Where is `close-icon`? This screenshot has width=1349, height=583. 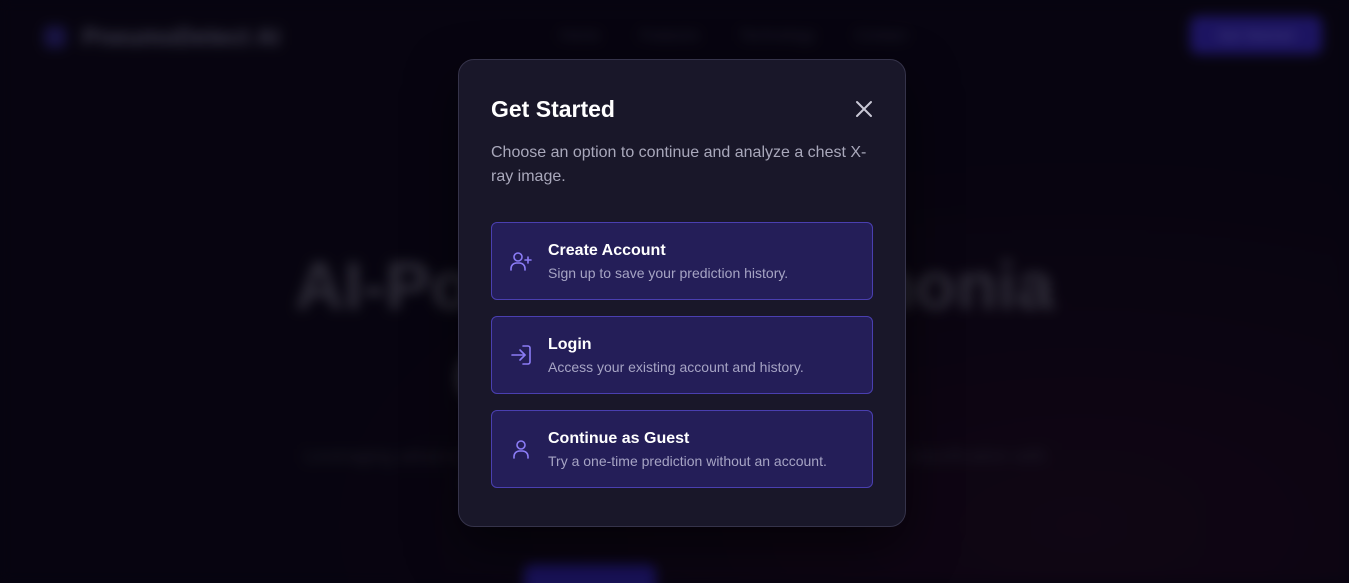
close-icon is located at coordinates (864, 109).